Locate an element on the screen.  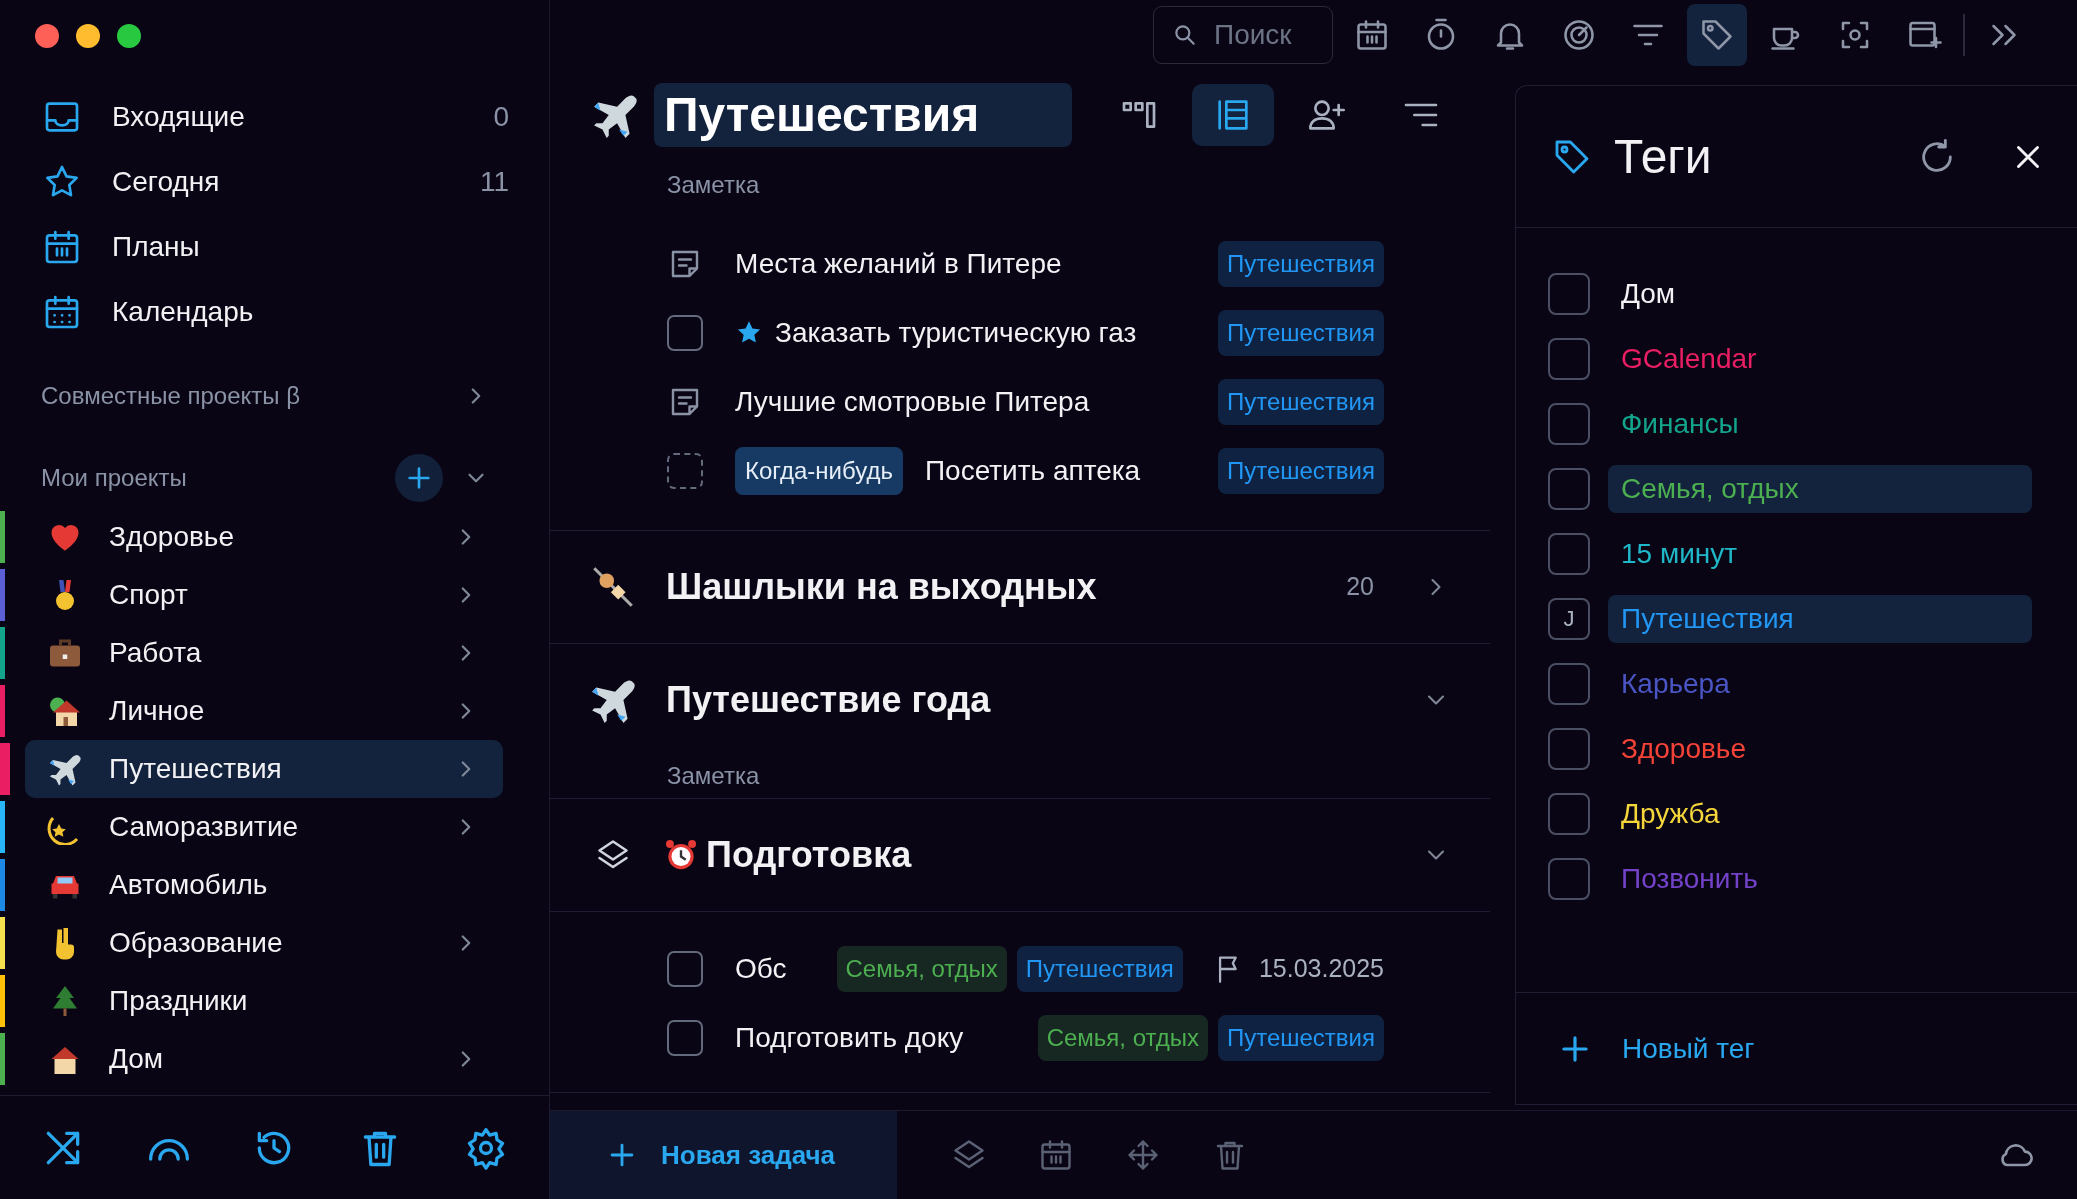
panel-title: Теги is located at coordinates (1663, 156).